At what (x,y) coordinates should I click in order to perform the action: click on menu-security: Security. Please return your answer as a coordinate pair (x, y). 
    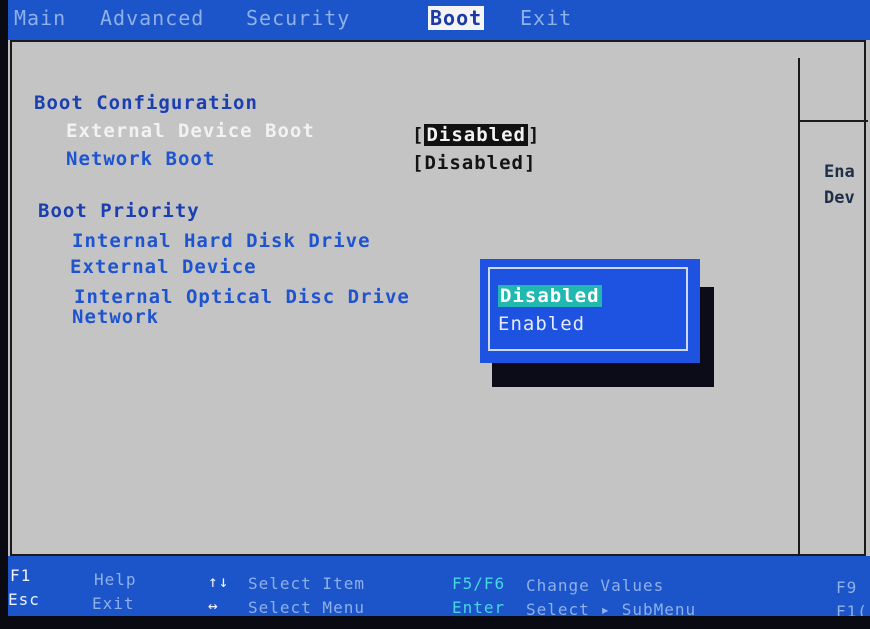
    Looking at the image, I should click on (298, 18).